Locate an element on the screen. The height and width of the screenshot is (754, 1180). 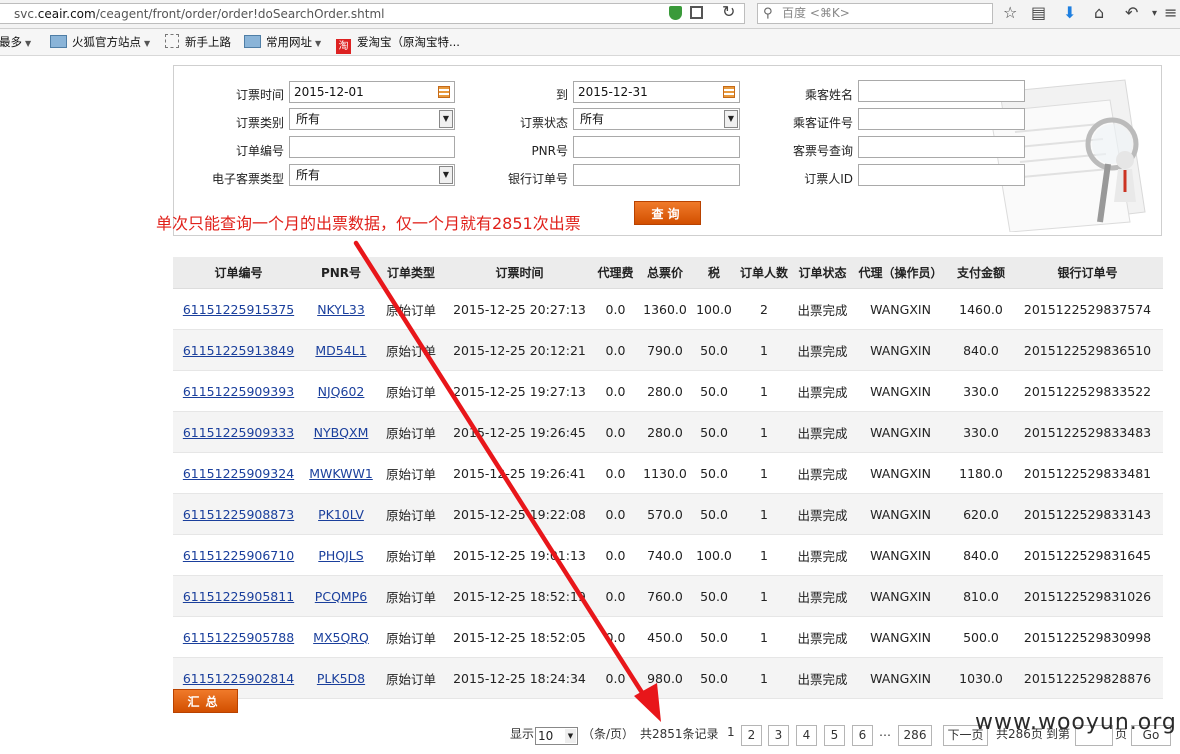
search-input: ⚲ 百度 <⌘K> is located at coordinates (875, 13).